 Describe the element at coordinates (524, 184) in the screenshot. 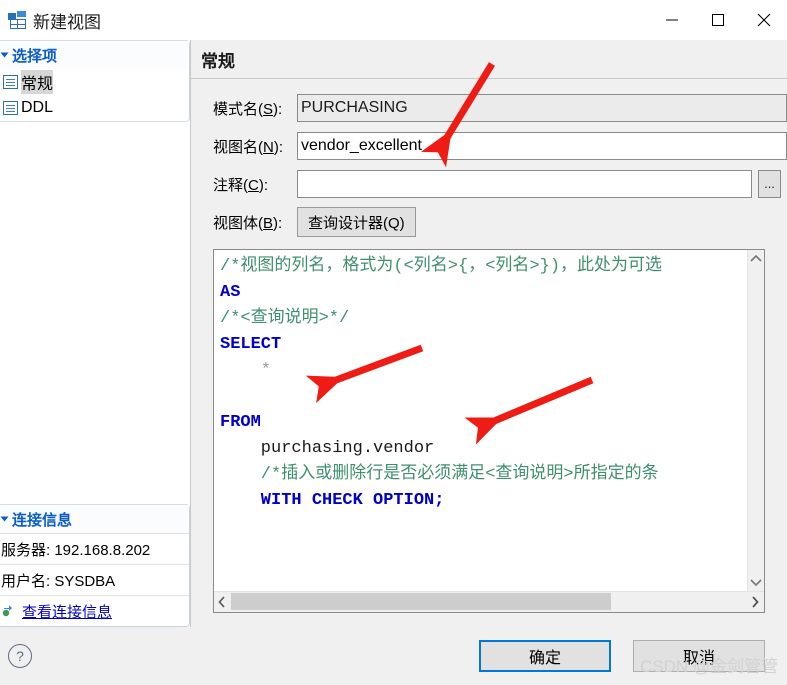

I see `comment-input` at that location.